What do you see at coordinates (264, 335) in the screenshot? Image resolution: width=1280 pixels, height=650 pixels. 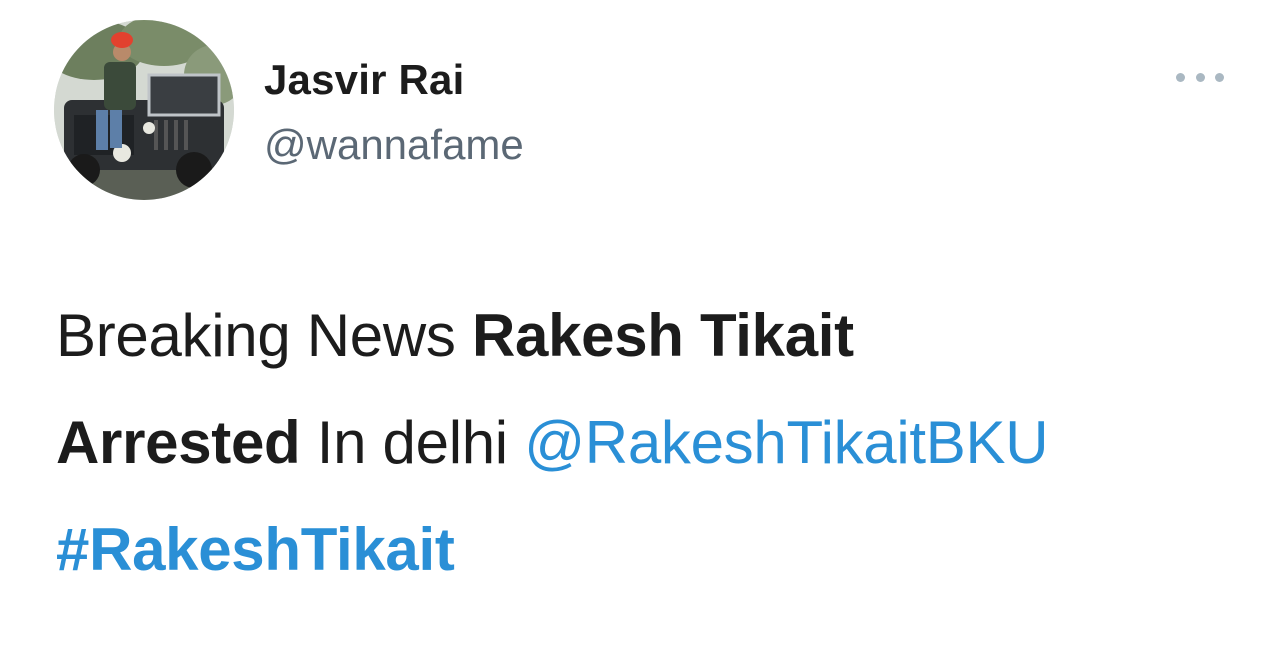 I see `tweet-text-part: Breaking News` at bounding box center [264, 335].